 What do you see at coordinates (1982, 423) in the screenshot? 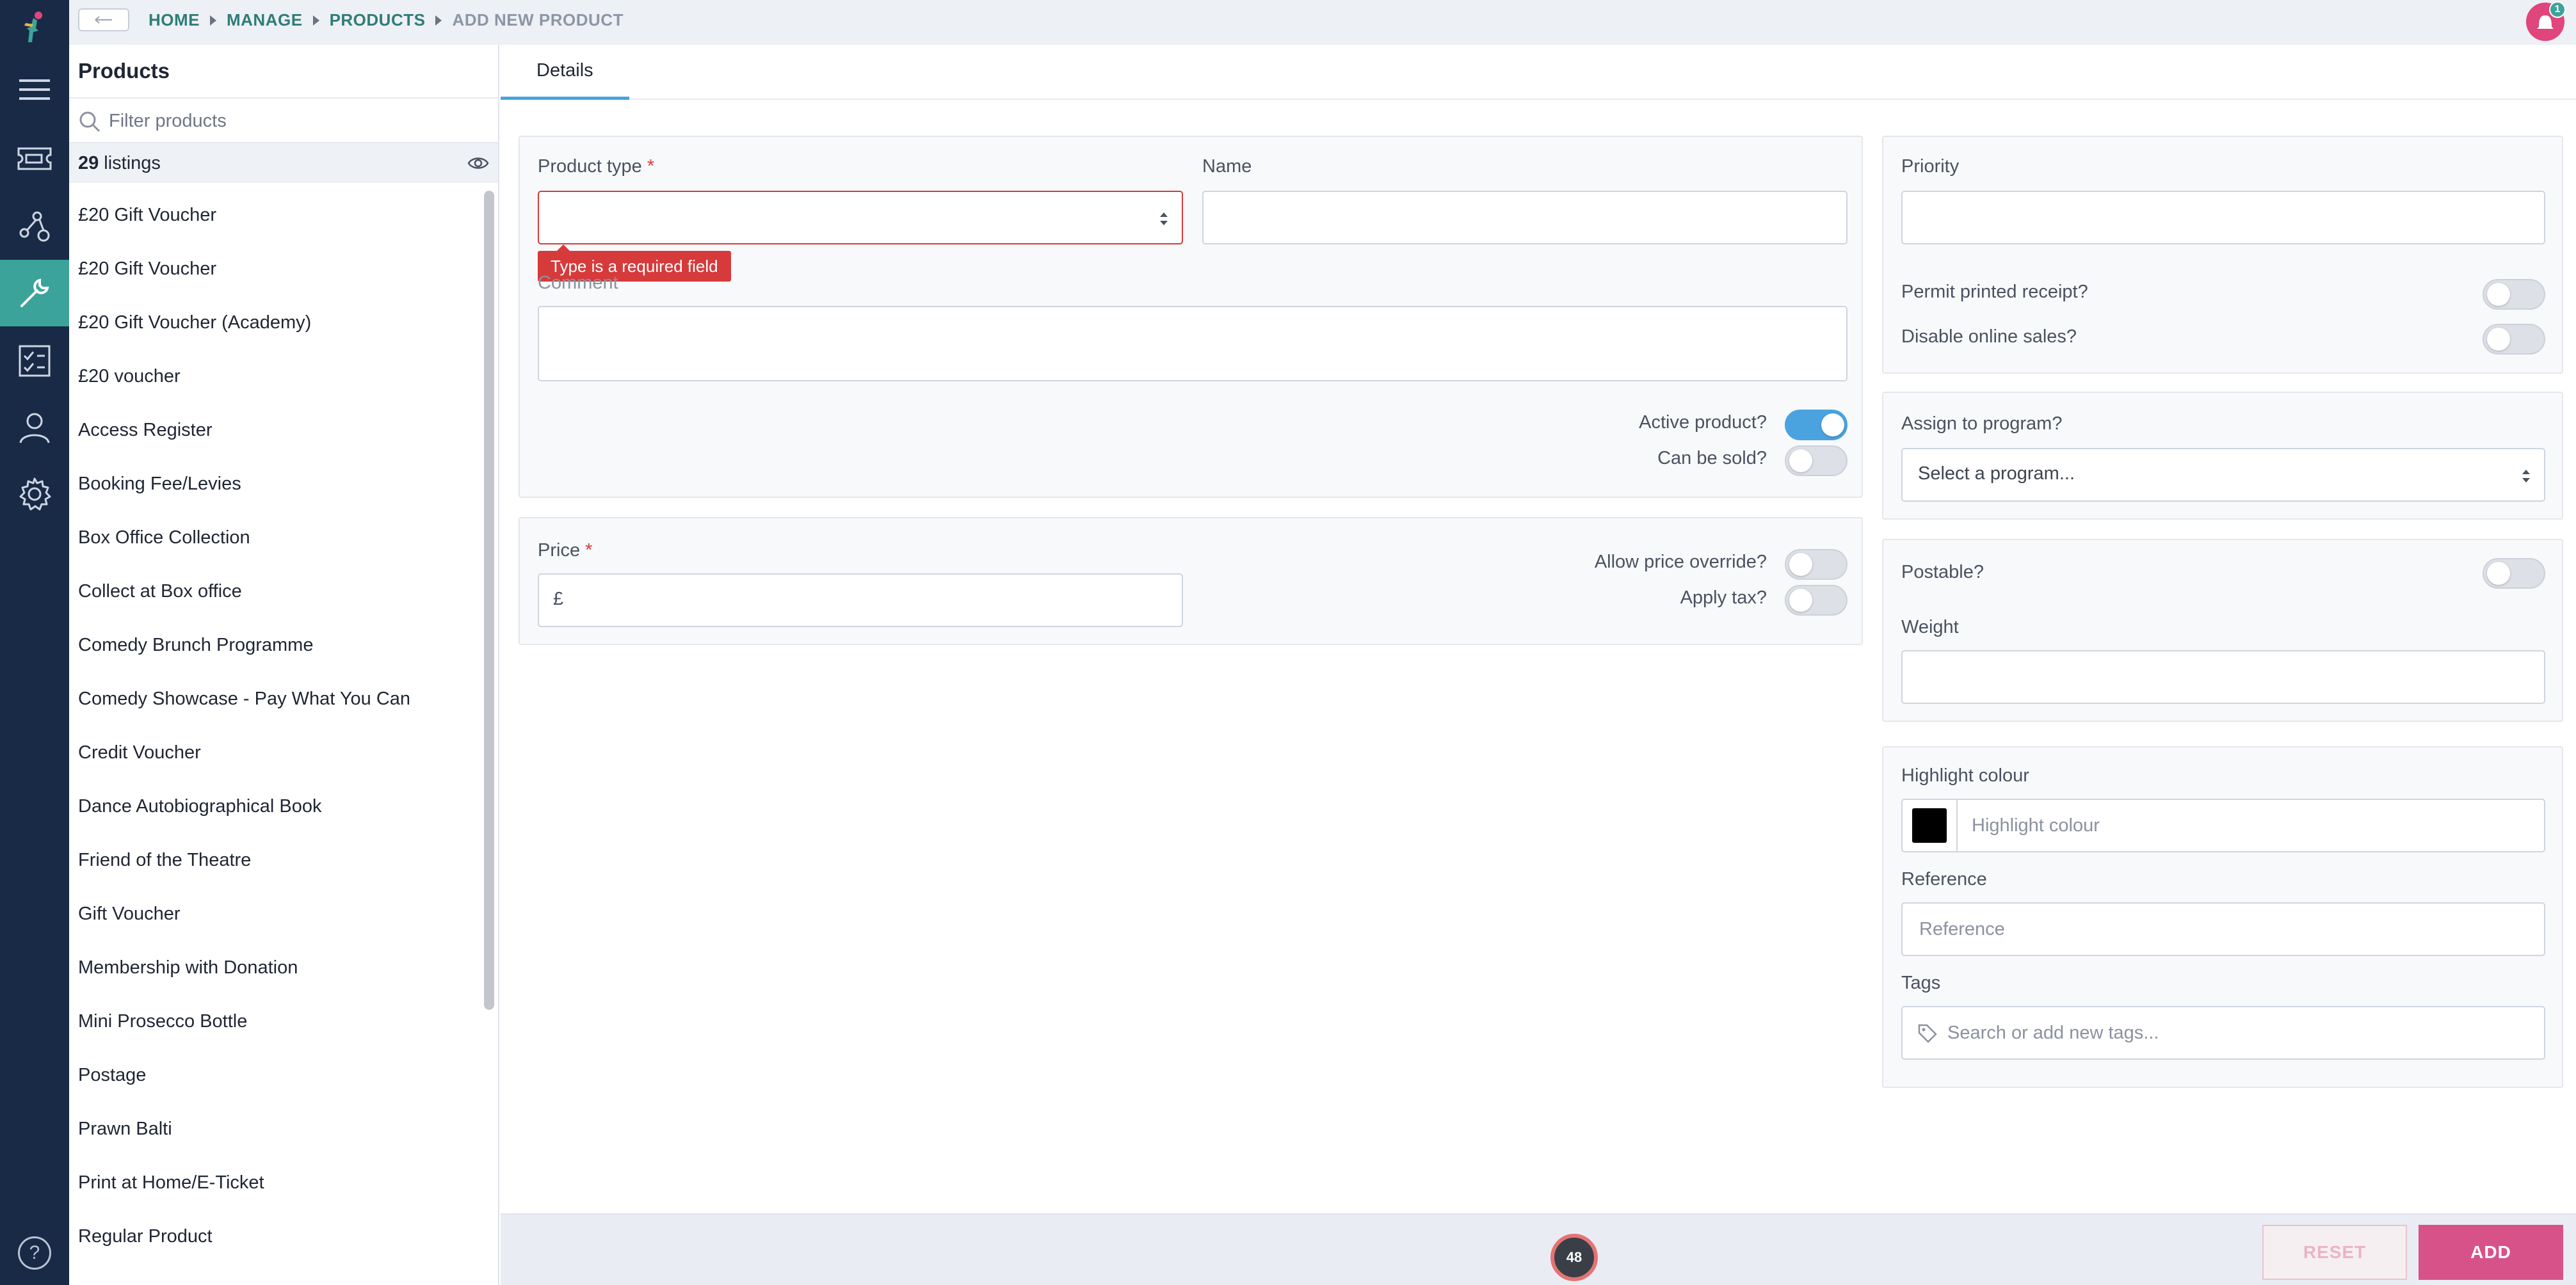
I see `assign-to-program-label: Assign to program?` at bounding box center [1982, 423].